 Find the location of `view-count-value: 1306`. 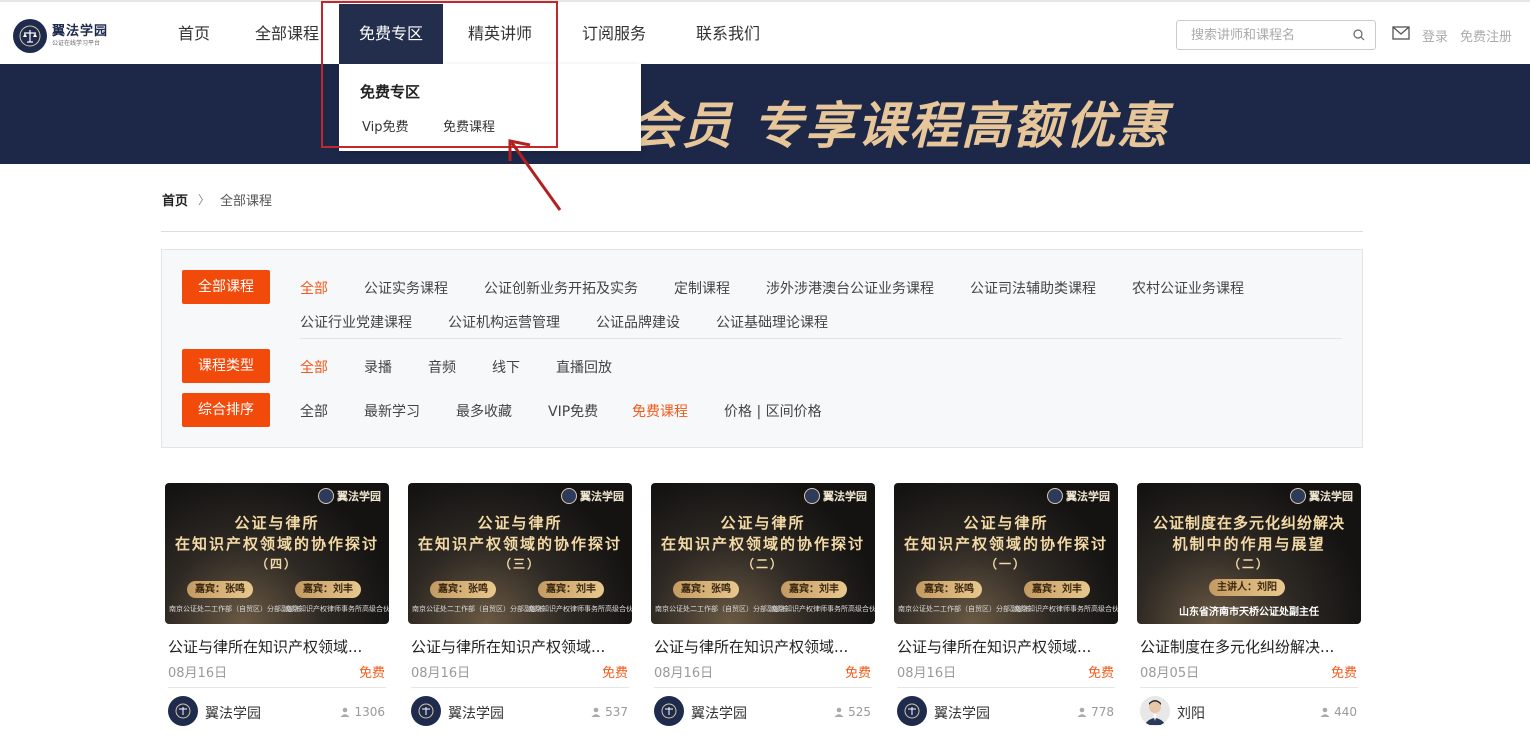

view-count-value: 1306 is located at coordinates (369, 712).